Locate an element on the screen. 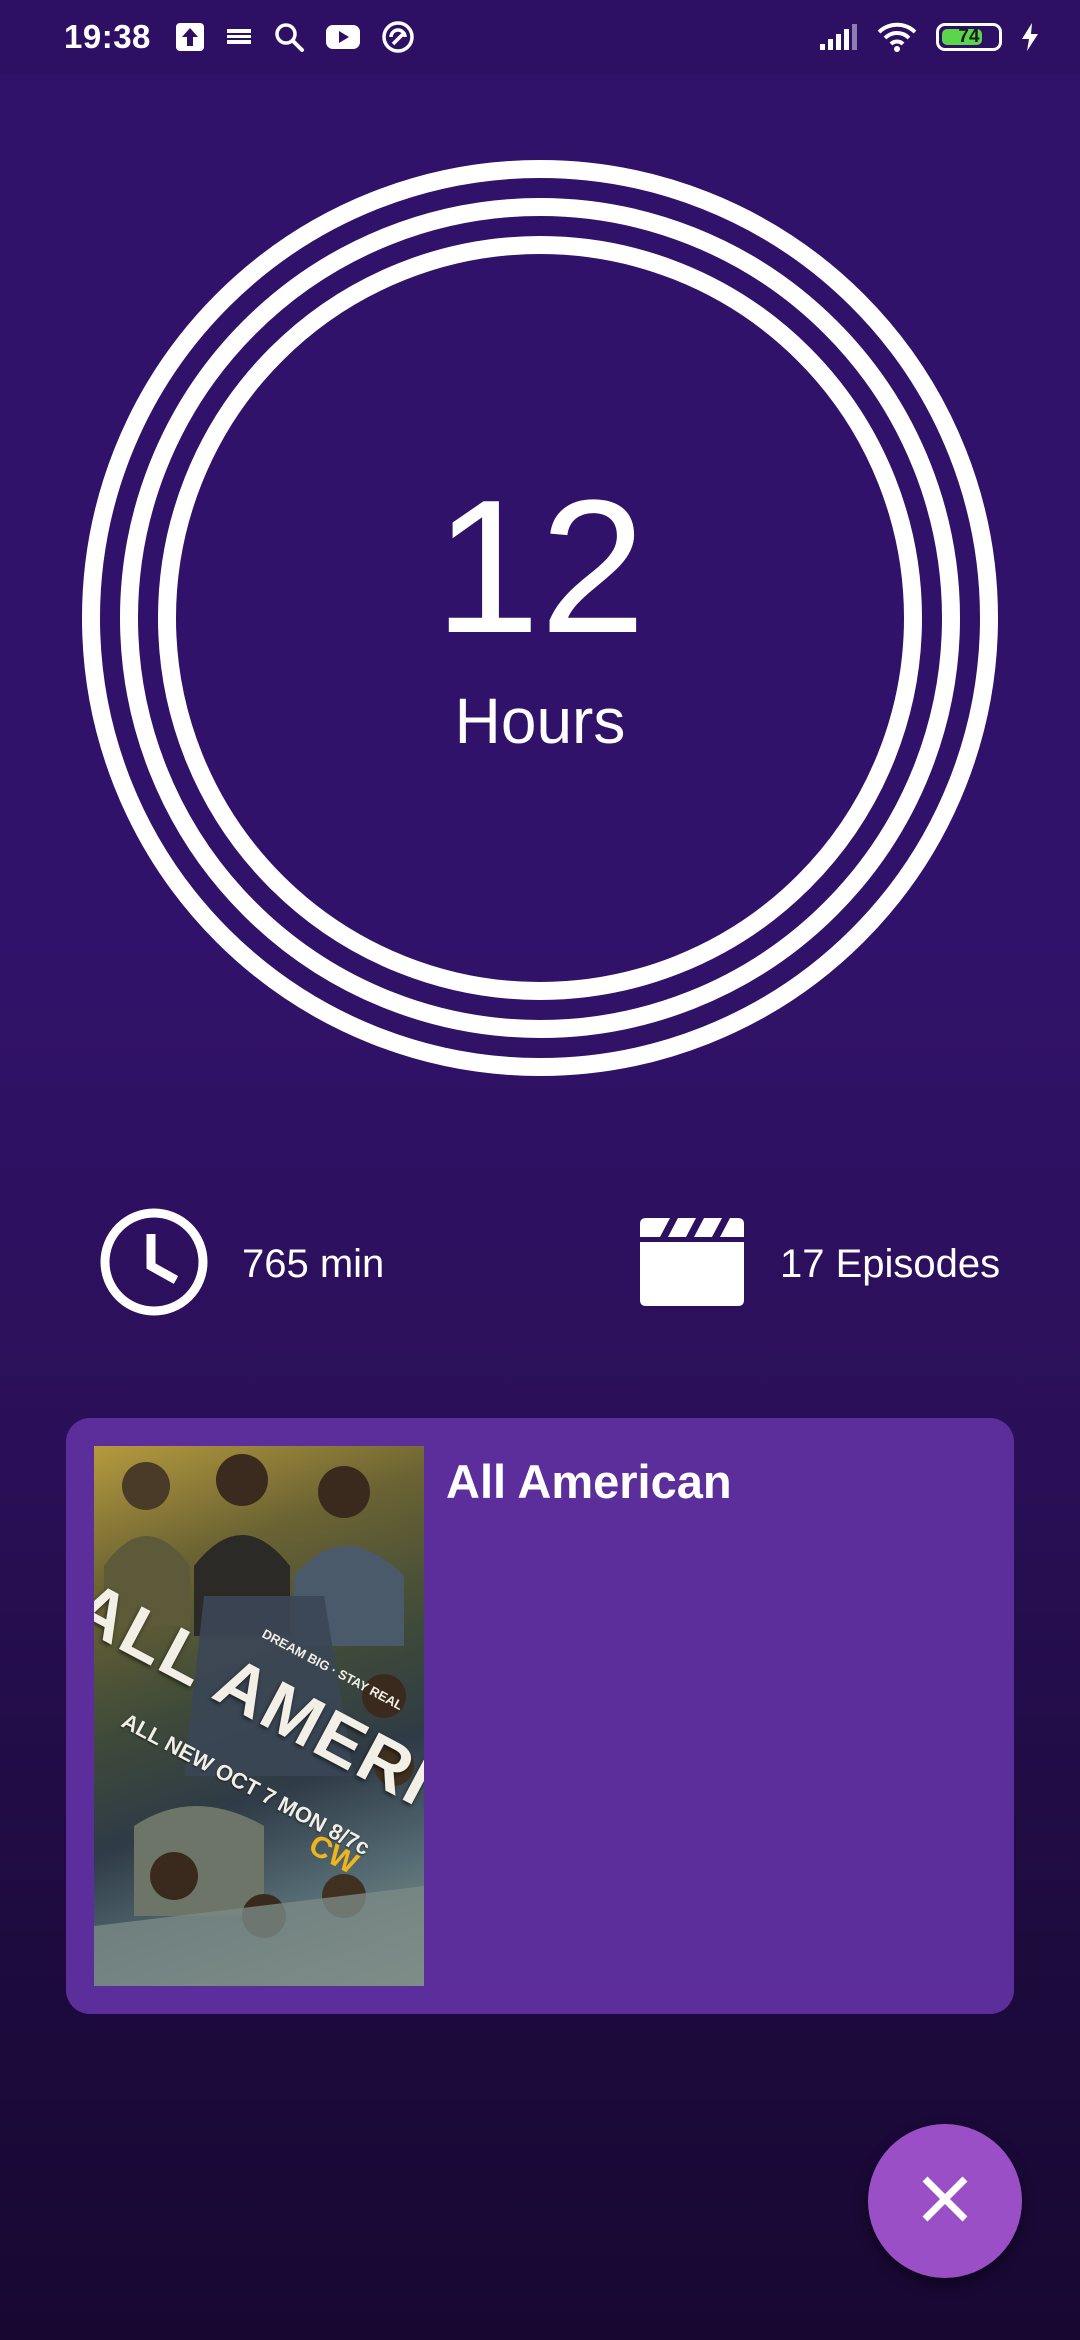 This screenshot has width=1080, height=2340. battery-icon: 74 is located at coordinates (969, 37).